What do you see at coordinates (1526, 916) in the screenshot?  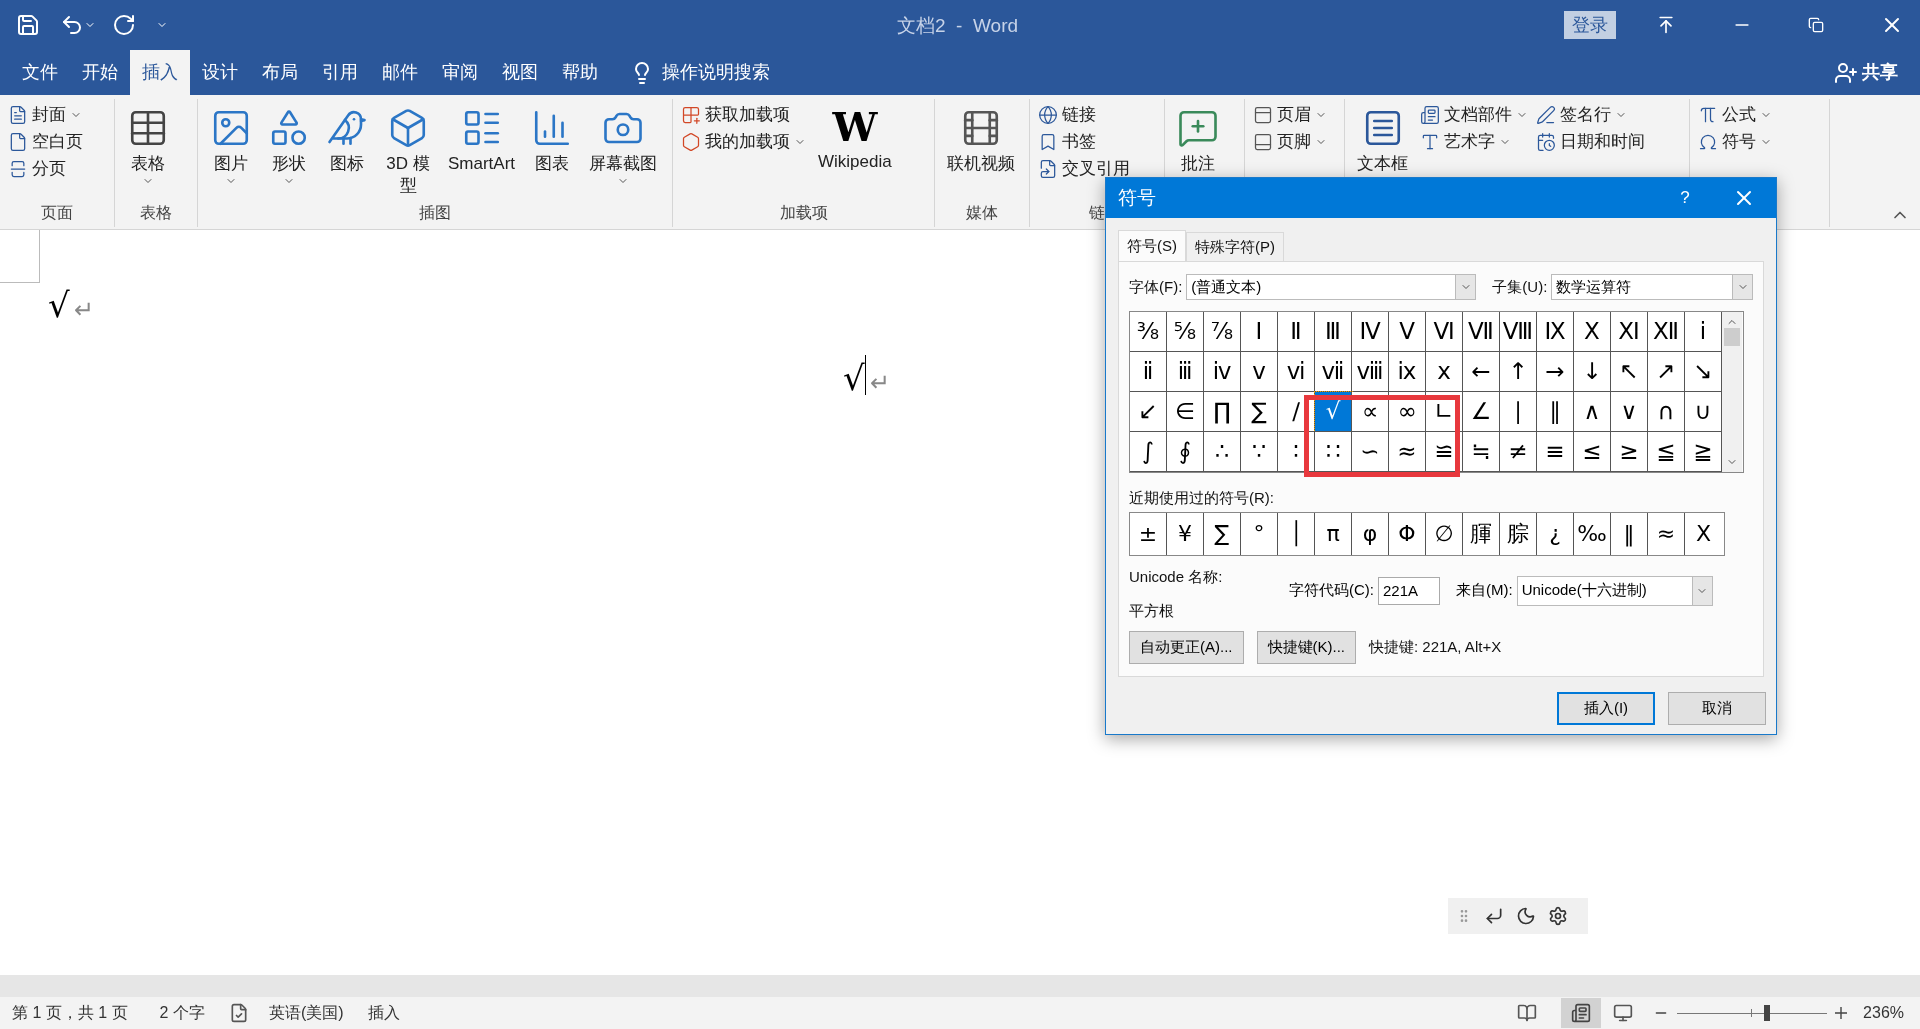 I see `moon-icon` at bounding box center [1526, 916].